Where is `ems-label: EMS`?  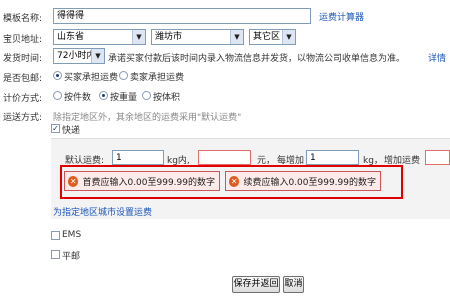
ems-label: EMS is located at coordinates (72, 235).